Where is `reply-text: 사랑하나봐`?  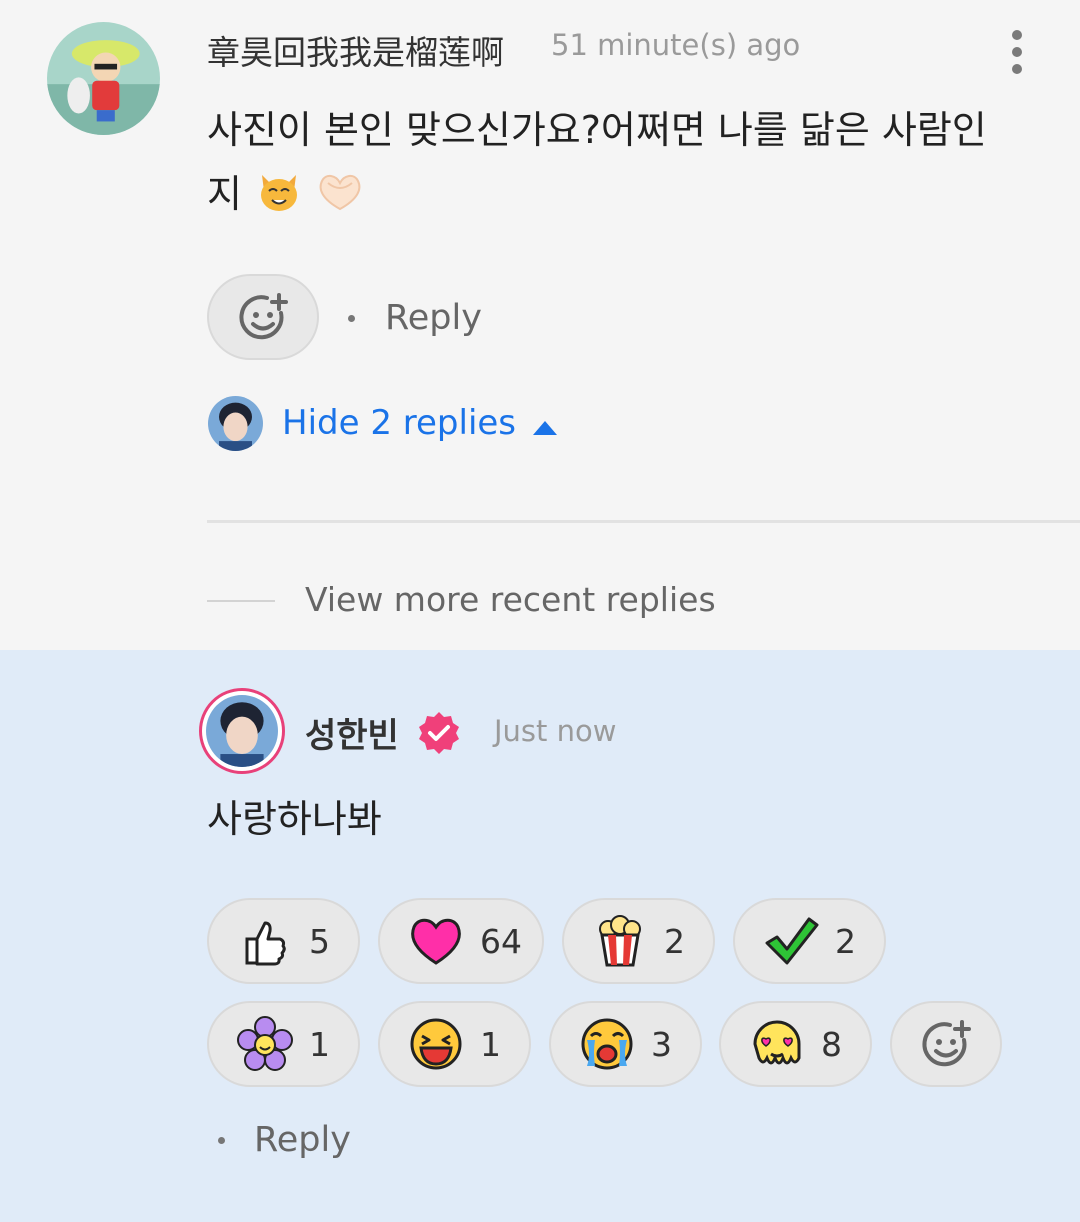
reply-text: 사랑하나봐 is located at coordinates (294, 819).